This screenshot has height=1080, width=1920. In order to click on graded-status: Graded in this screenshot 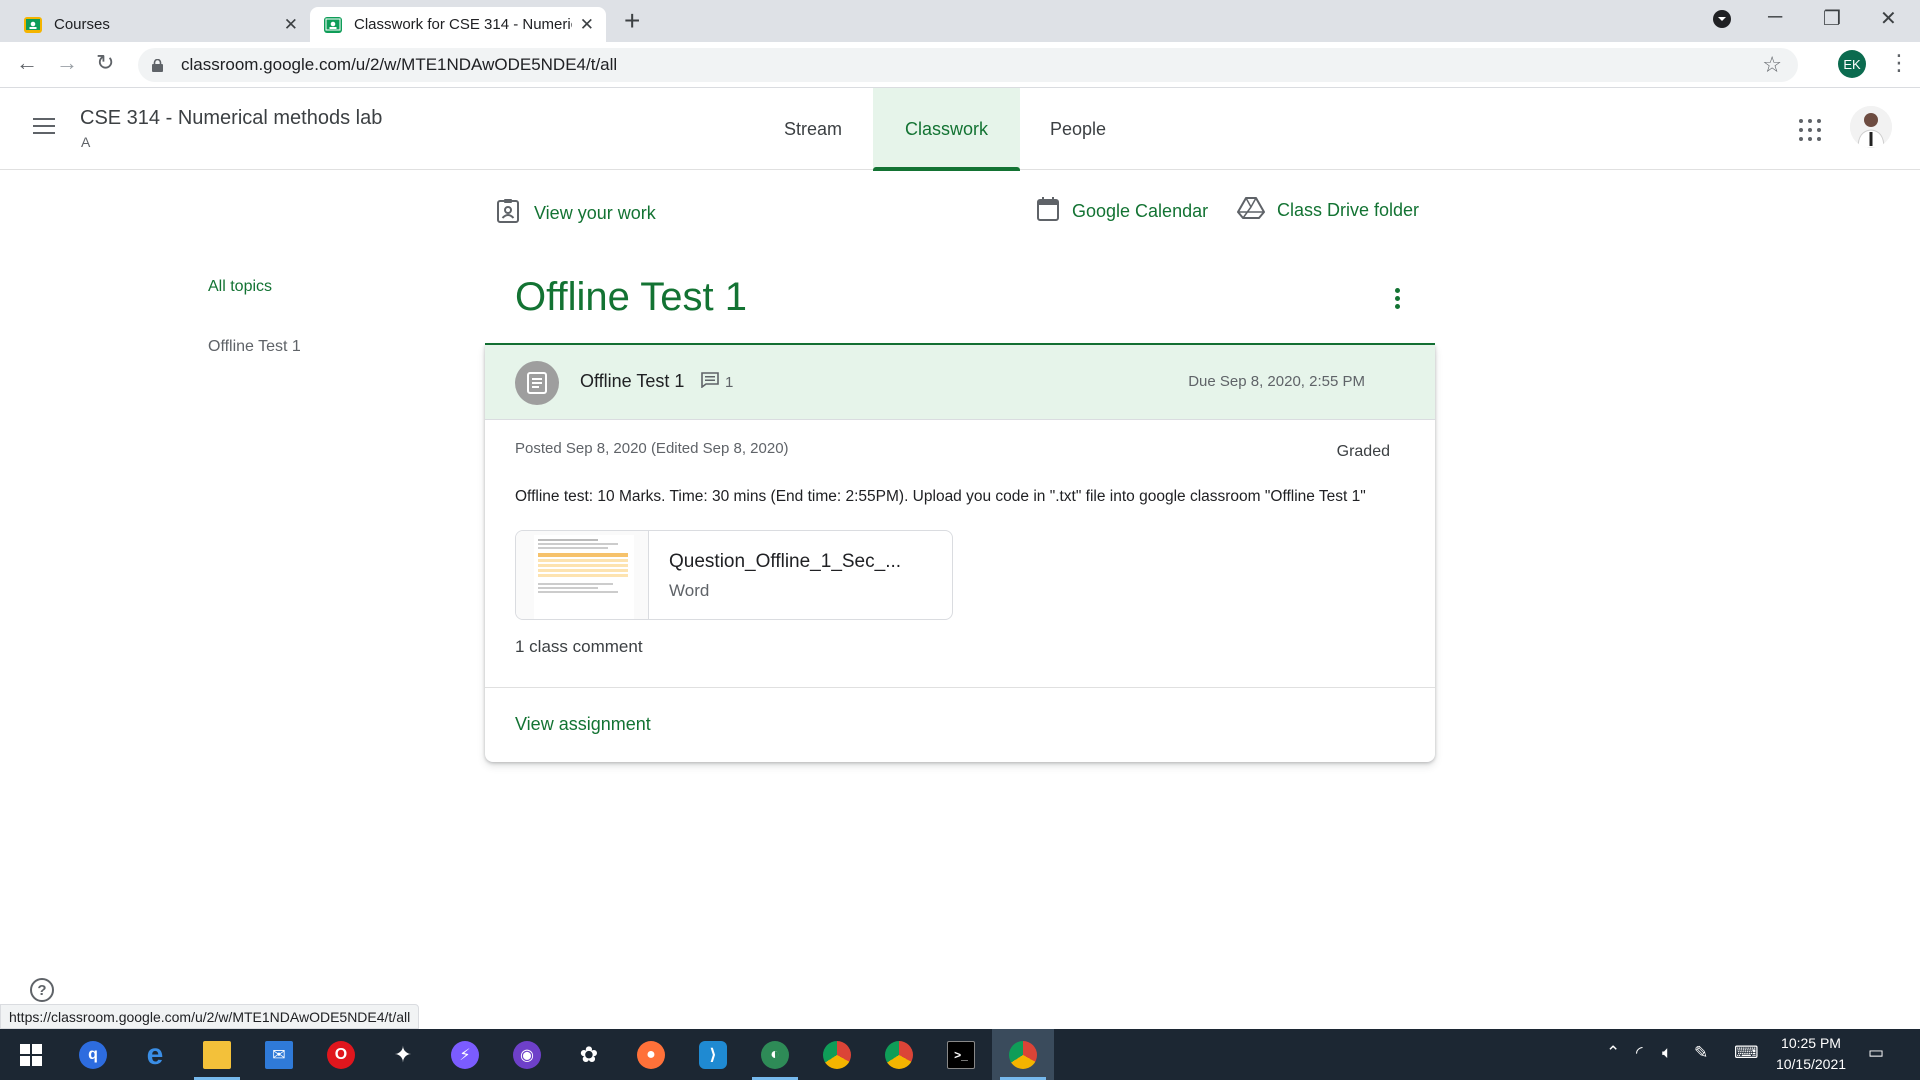, I will do `click(1363, 451)`.